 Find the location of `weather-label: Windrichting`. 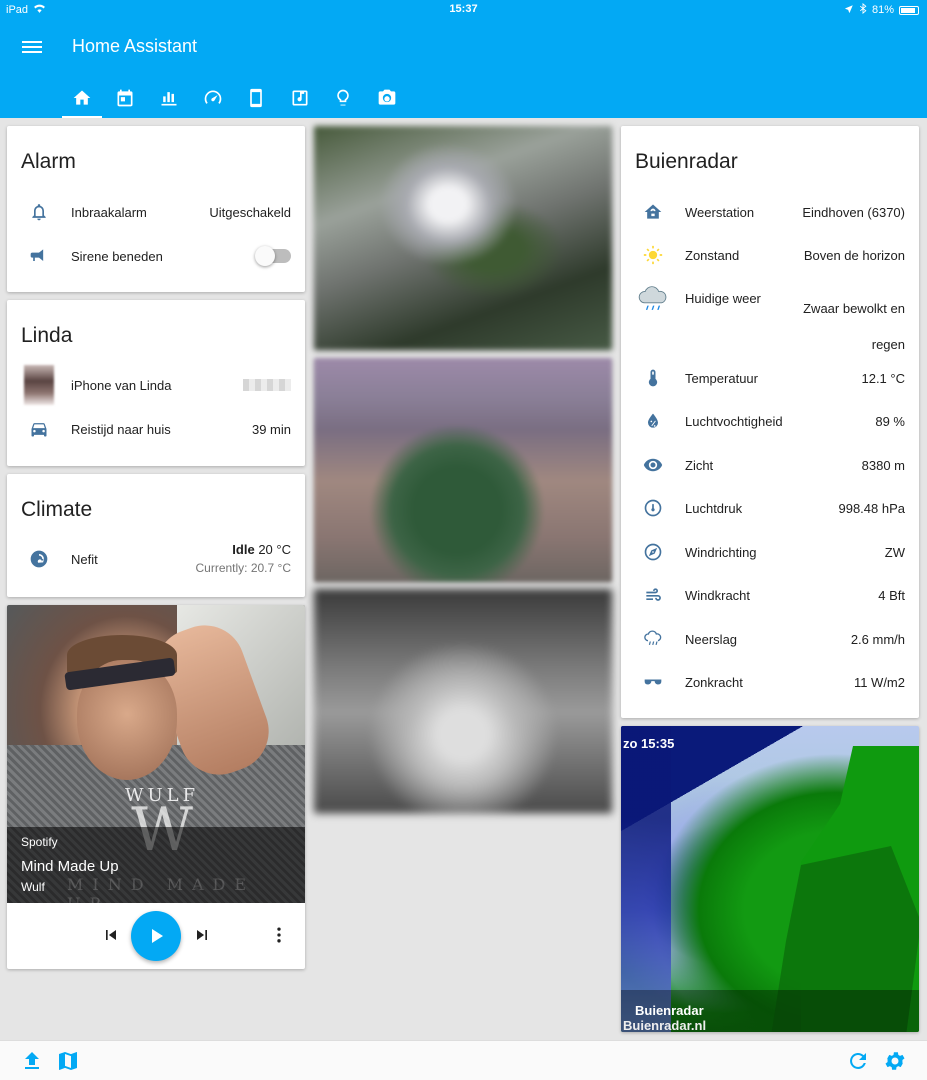

weather-label: Windrichting is located at coordinates (721, 552).